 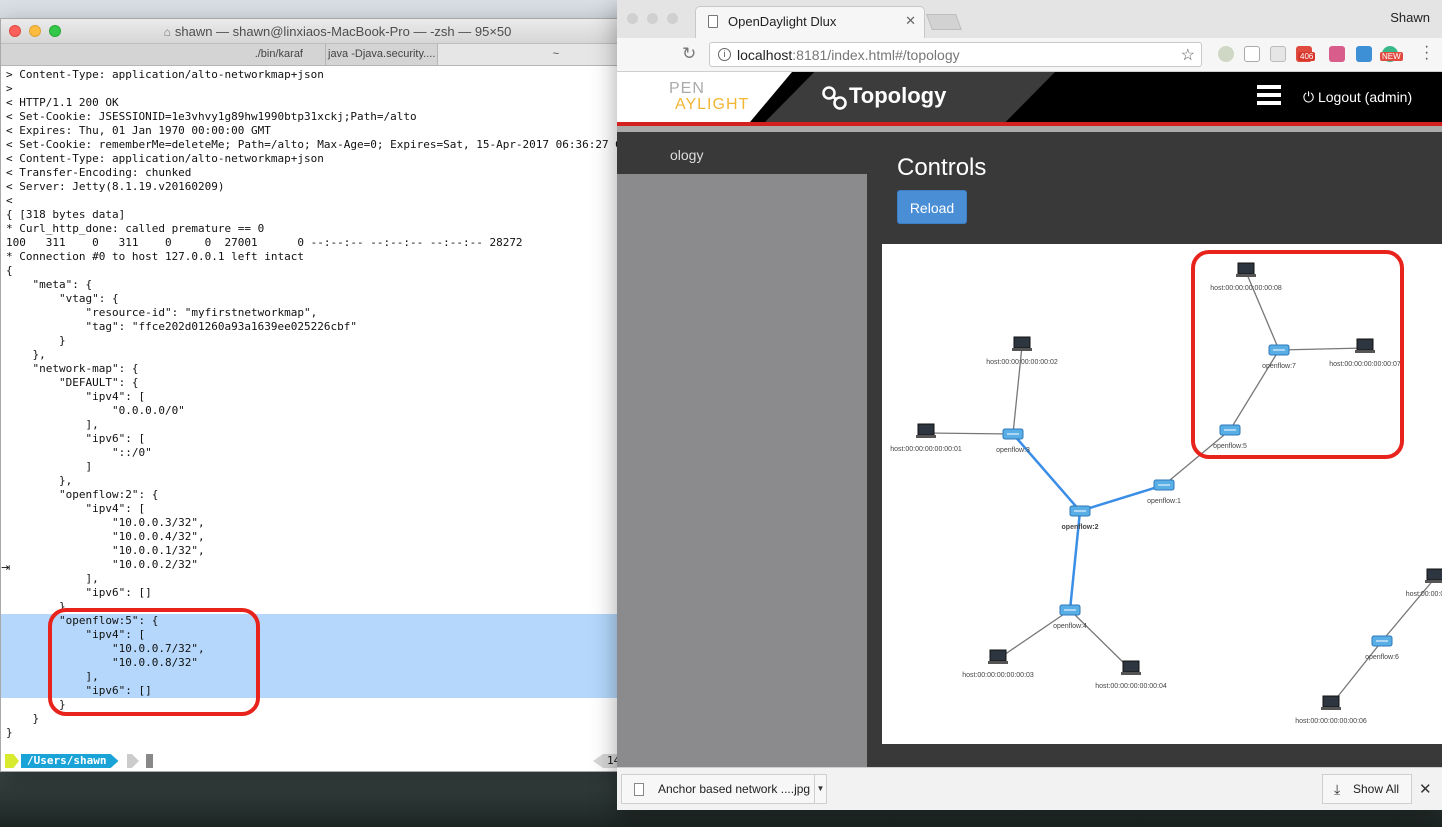 What do you see at coordinates (1425, 789) in the screenshot?
I see `close-download-shelf-icon: ✕` at bounding box center [1425, 789].